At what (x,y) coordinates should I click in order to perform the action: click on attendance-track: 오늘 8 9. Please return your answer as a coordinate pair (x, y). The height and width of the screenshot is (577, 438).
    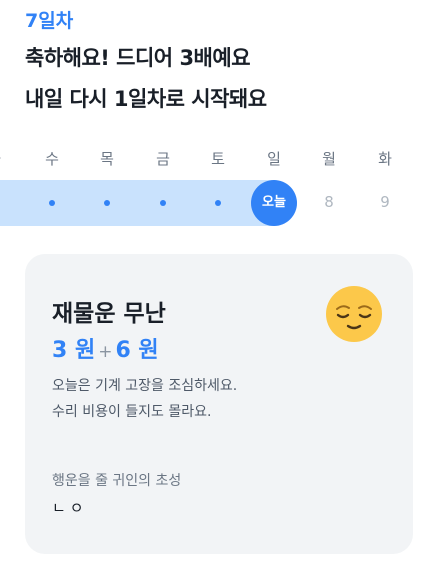
    Looking at the image, I should click on (219, 203).